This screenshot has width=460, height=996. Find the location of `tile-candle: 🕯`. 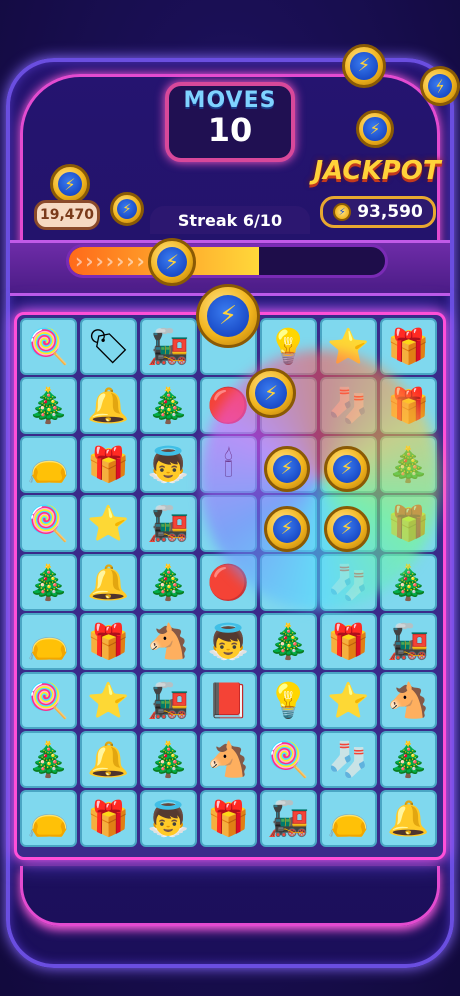

tile-candle: 🕯 is located at coordinates (228, 464).